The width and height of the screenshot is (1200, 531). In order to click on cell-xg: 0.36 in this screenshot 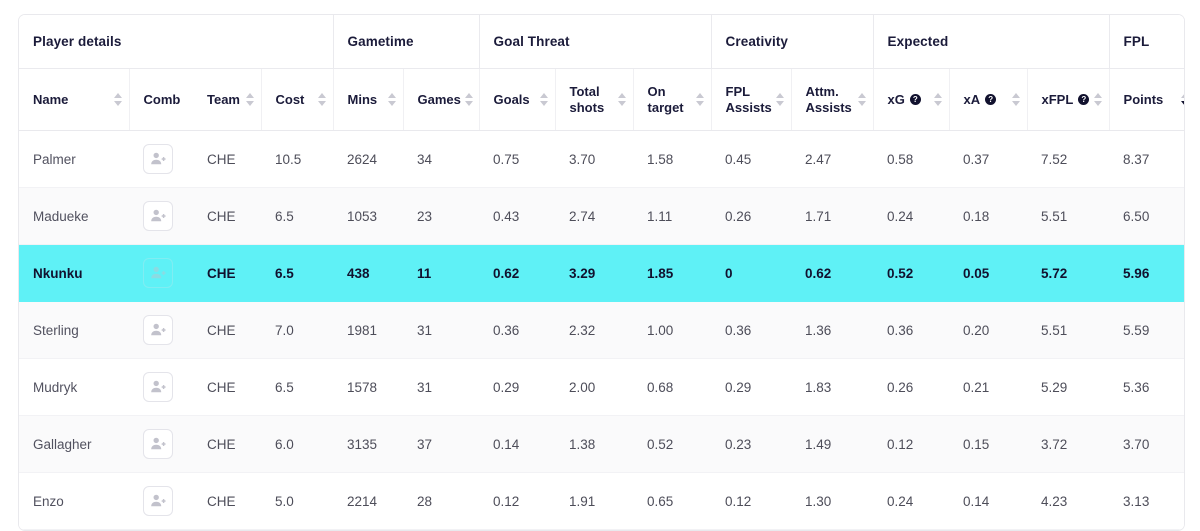, I will do `click(911, 330)`.